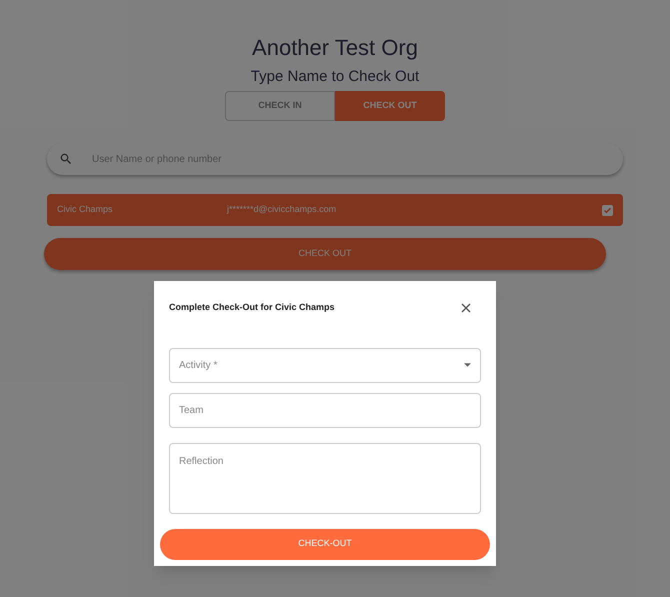 This screenshot has height=597, width=670. What do you see at coordinates (325, 478) in the screenshot?
I see `reflection-field: Reflection` at bounding box center [325, 478].